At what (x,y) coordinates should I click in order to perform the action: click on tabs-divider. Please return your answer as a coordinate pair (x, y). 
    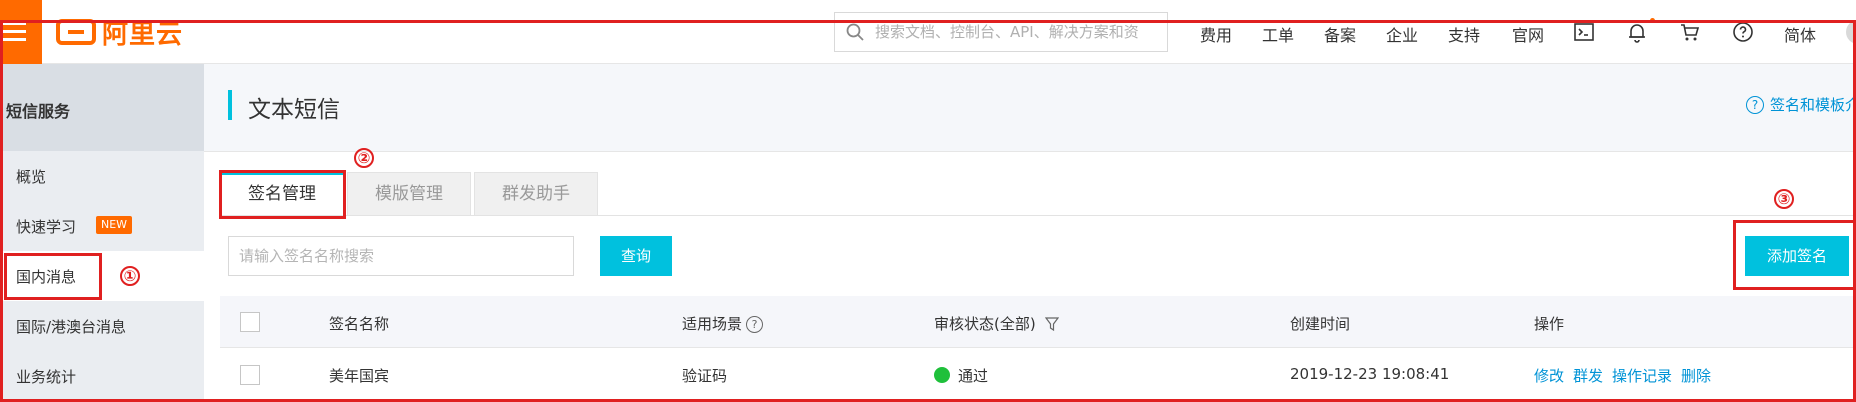
    Looking at the image, I should click on (1038, 215).